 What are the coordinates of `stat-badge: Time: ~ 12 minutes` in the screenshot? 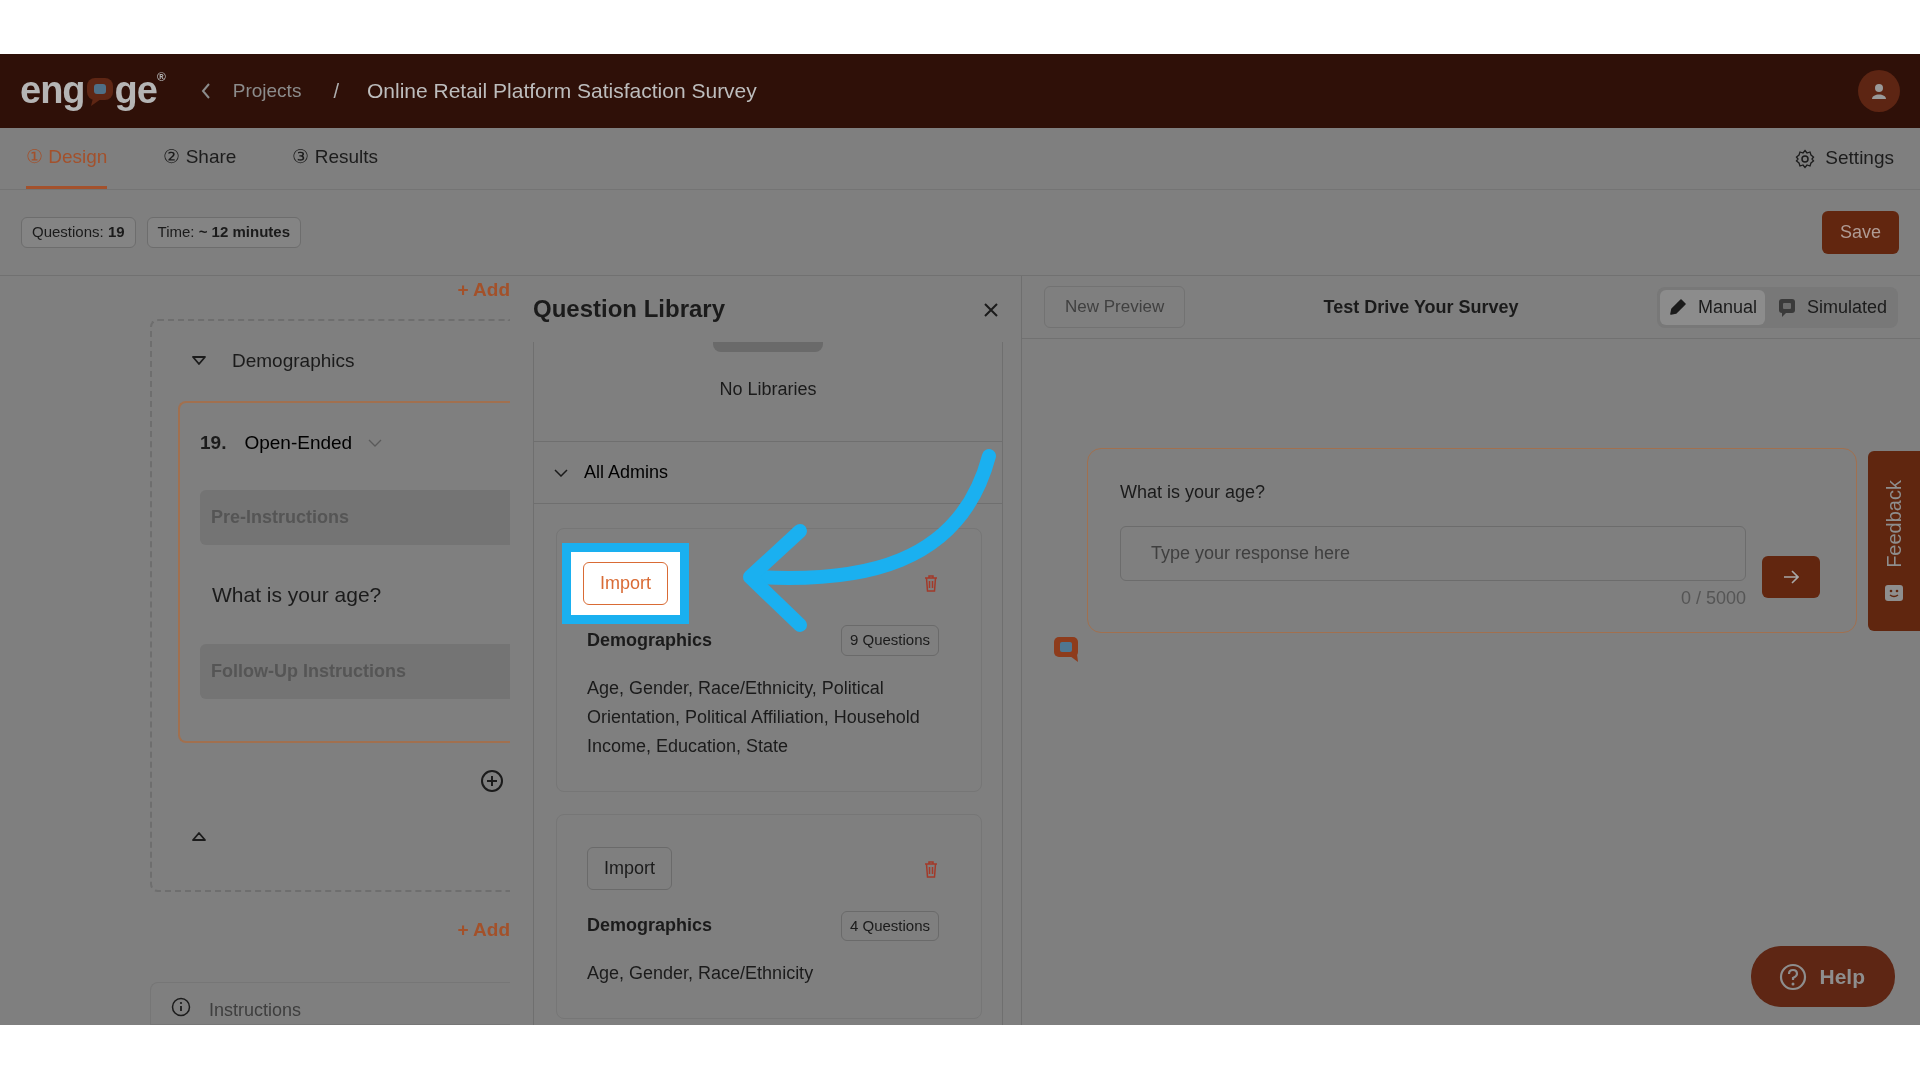 It's located at (223, 232).